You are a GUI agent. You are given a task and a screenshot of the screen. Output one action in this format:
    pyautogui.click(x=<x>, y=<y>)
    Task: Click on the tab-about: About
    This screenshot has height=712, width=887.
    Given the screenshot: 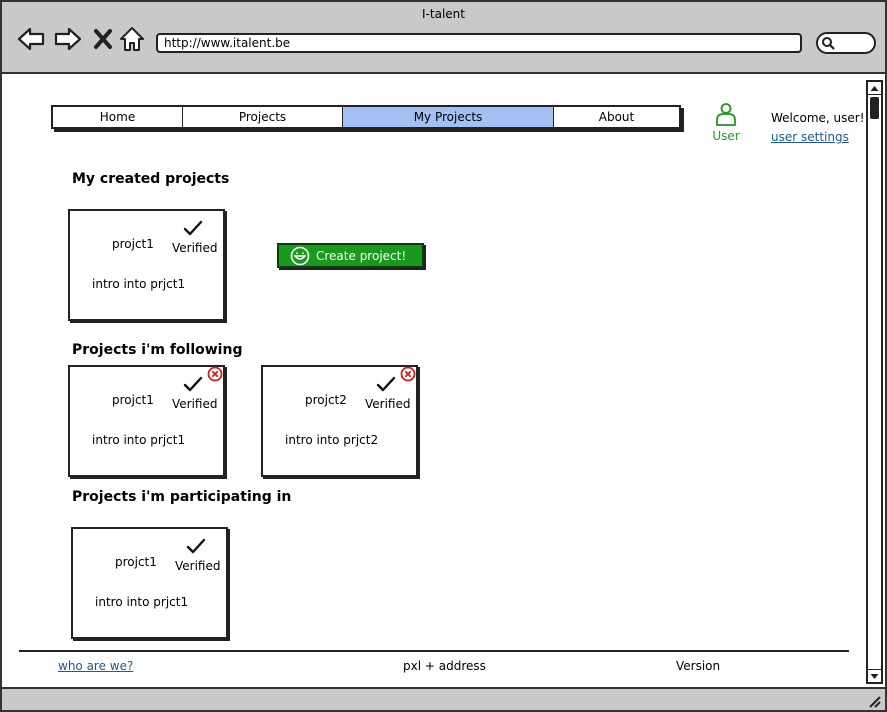 What is the action you would take?
    pyautogui.click(x=616, y=117)
    